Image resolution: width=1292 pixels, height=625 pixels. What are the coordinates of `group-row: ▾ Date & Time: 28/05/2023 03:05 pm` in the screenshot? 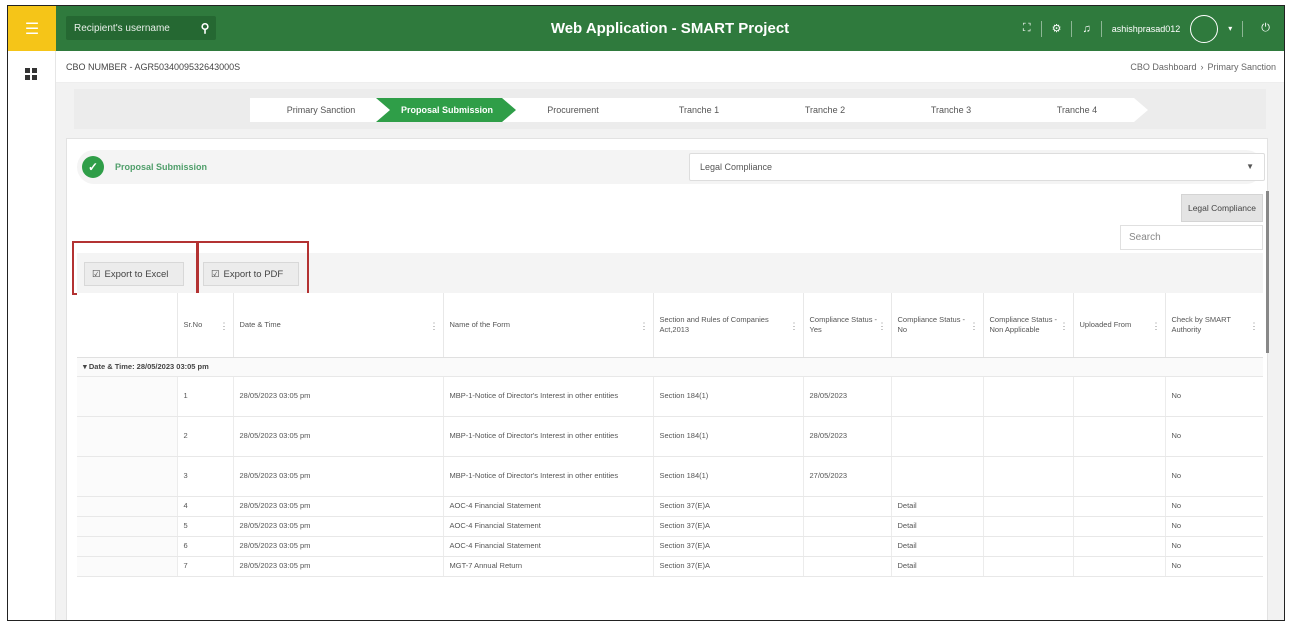 It's located at (670, 367).